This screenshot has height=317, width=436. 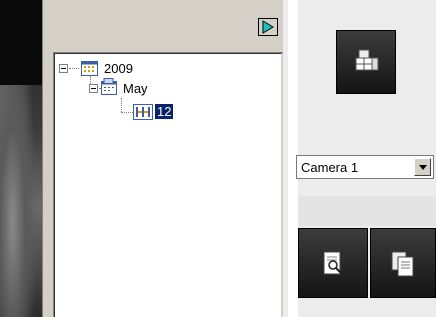 What do you see at coordinates (330, 167) in the screenshot?
I see `camera-select-value: Camera 1` at bounding box center [330, 167].